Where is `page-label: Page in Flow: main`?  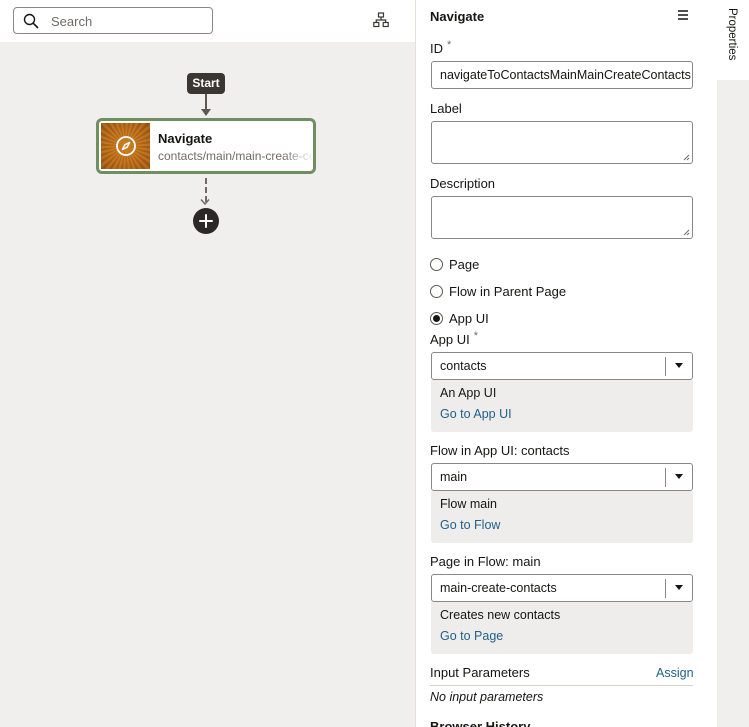 page-label: Page in Flow: main is located at coordinates (485, 561).